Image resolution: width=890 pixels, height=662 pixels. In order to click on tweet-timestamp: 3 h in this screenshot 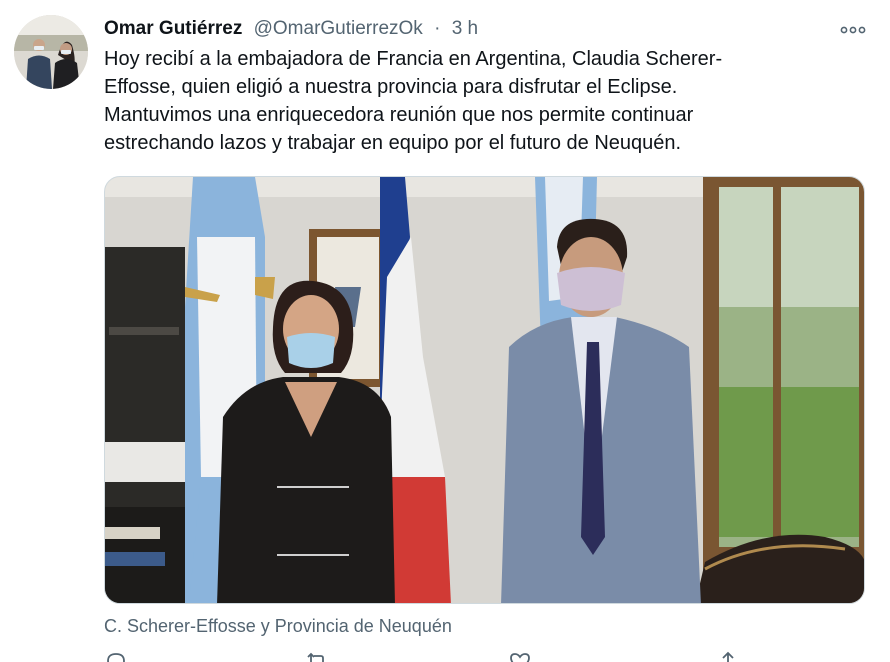, I will do `click(465, 28)`.